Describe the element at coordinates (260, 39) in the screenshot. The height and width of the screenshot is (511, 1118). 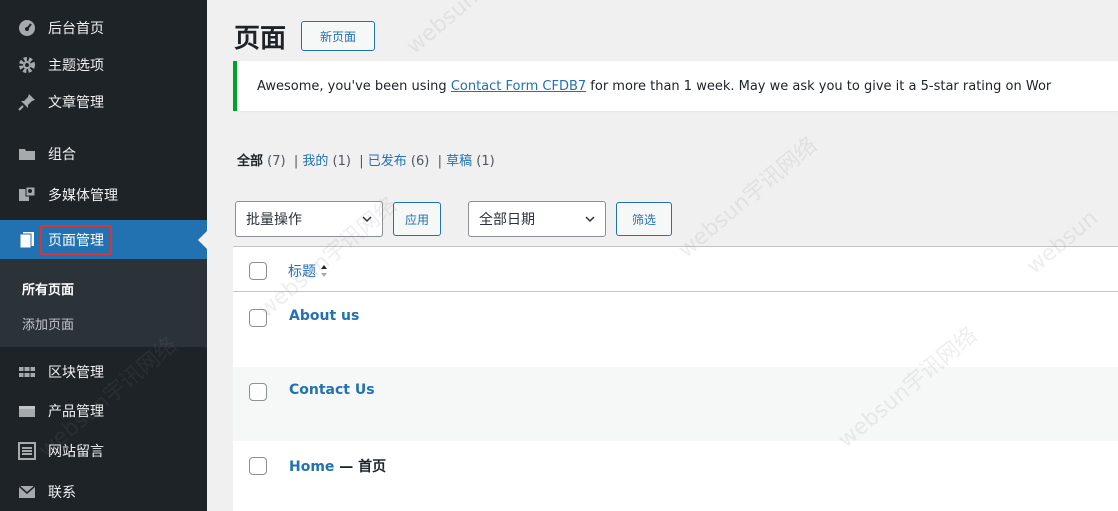
I see `page-title: 页面` at that location.